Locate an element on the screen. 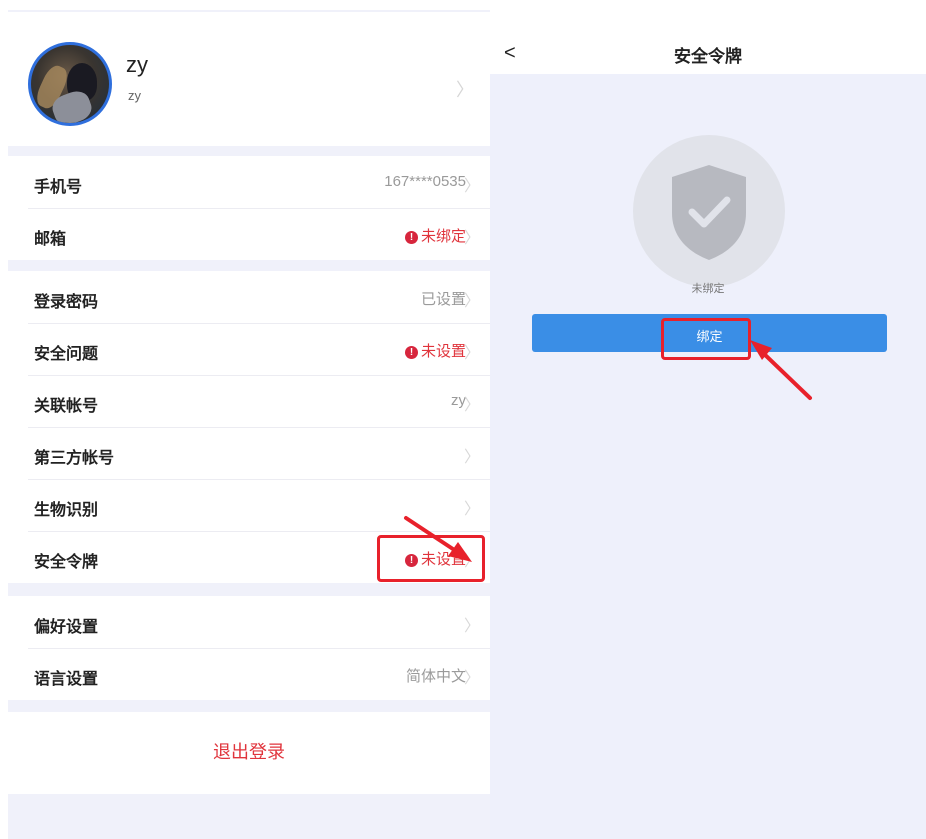 The image size is (926, 839). settings-row-third-party: 第三方帐号 〉 is located at coordinates (249, 453).